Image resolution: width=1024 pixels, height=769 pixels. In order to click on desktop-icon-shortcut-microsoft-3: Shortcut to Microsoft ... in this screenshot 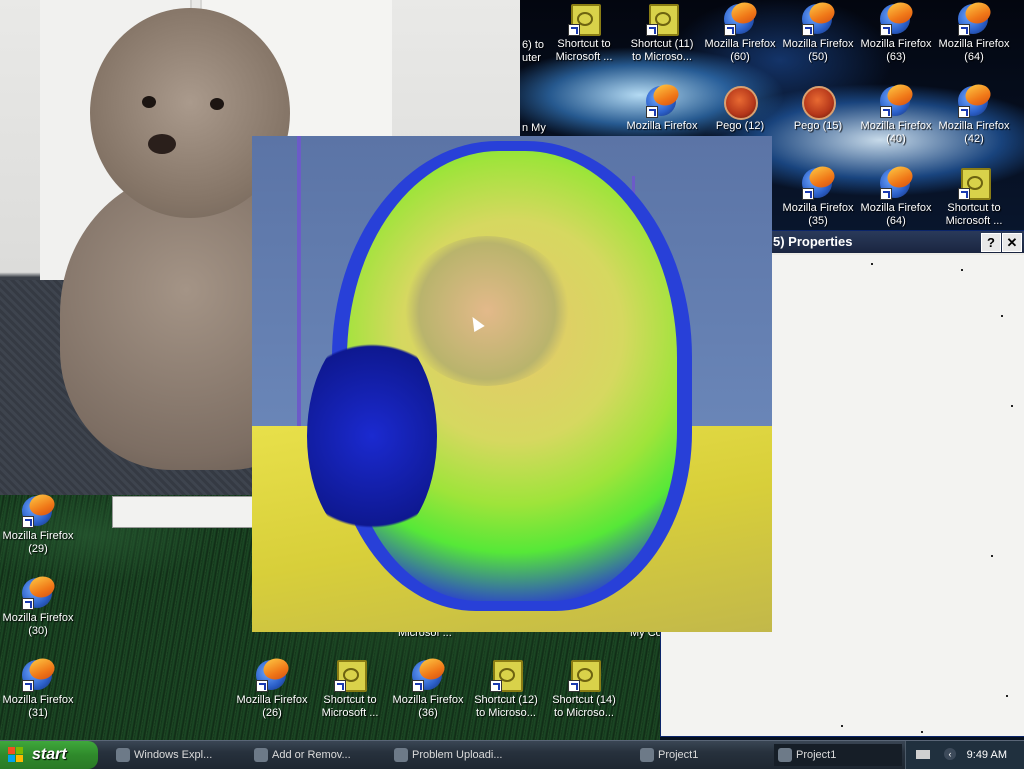, I will do `click(350, 690)`.